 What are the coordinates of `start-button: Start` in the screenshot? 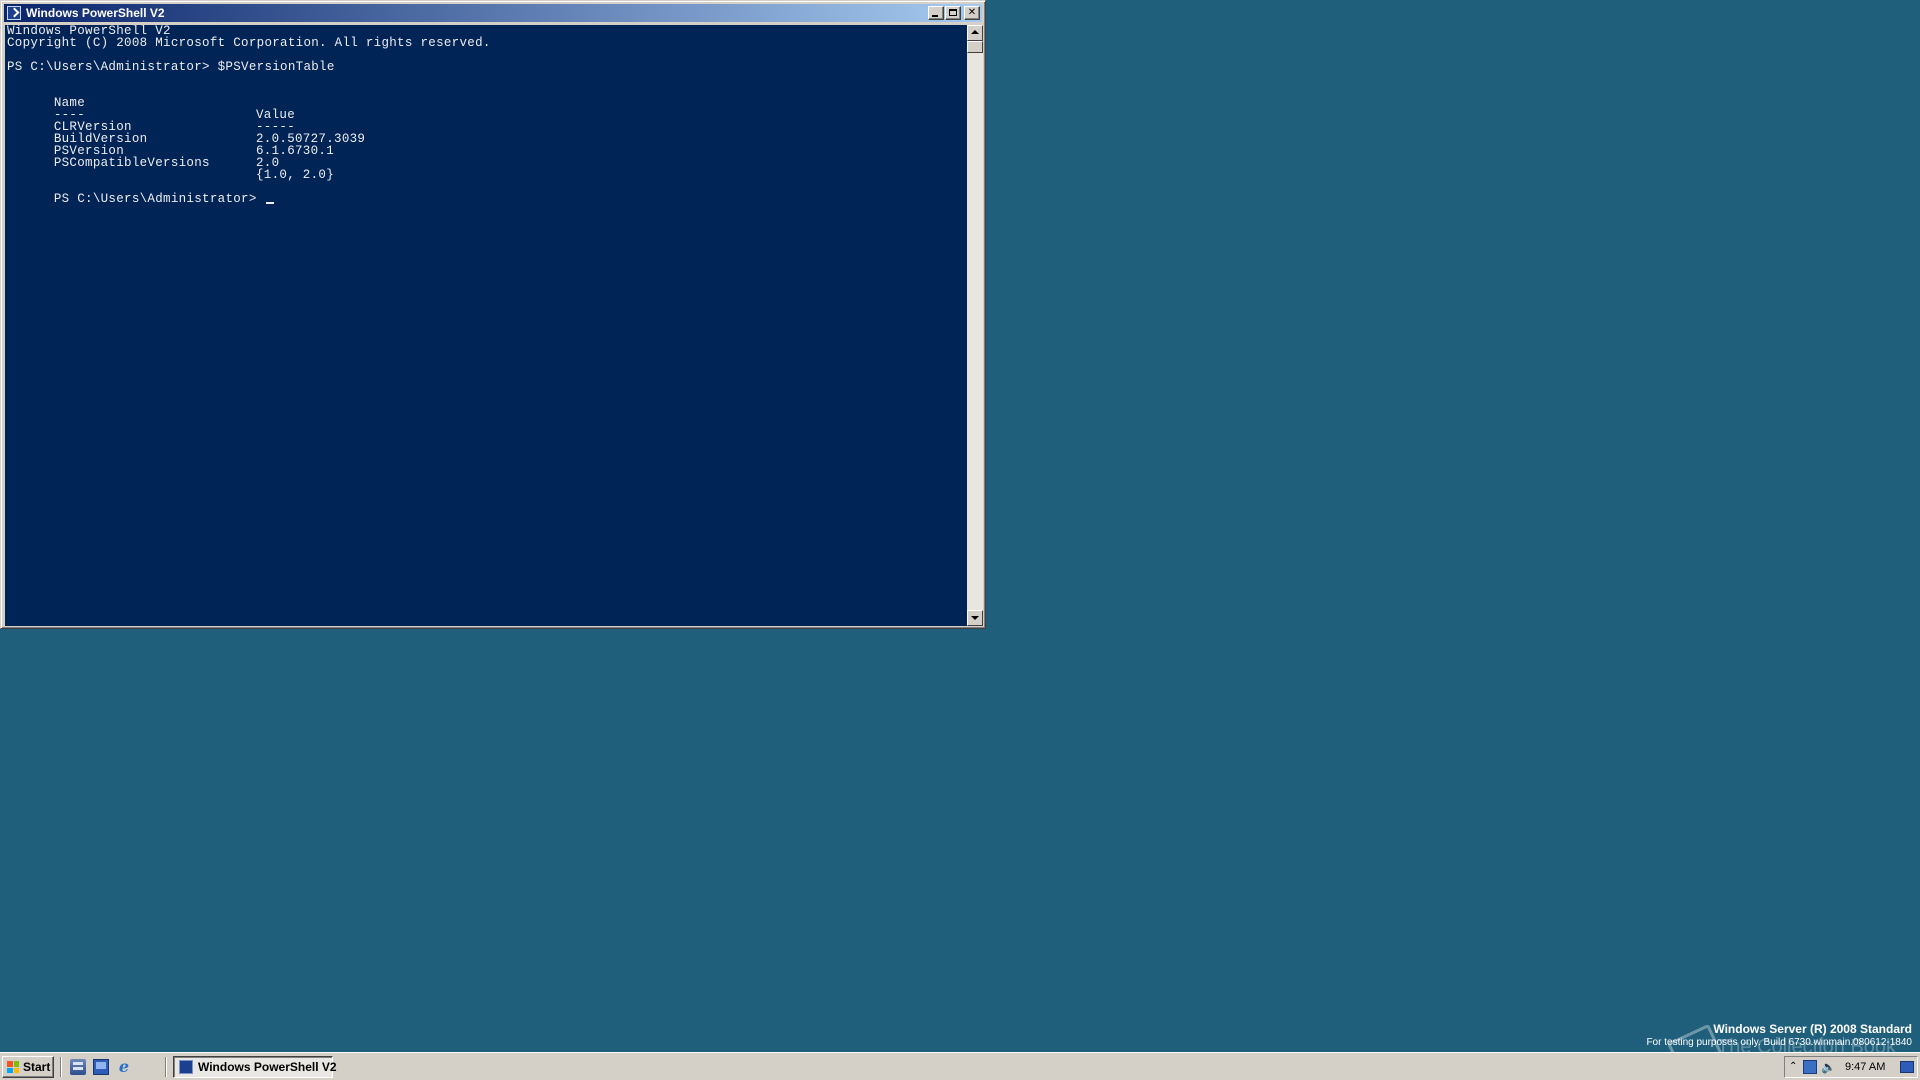 It's located at (28, 1067).